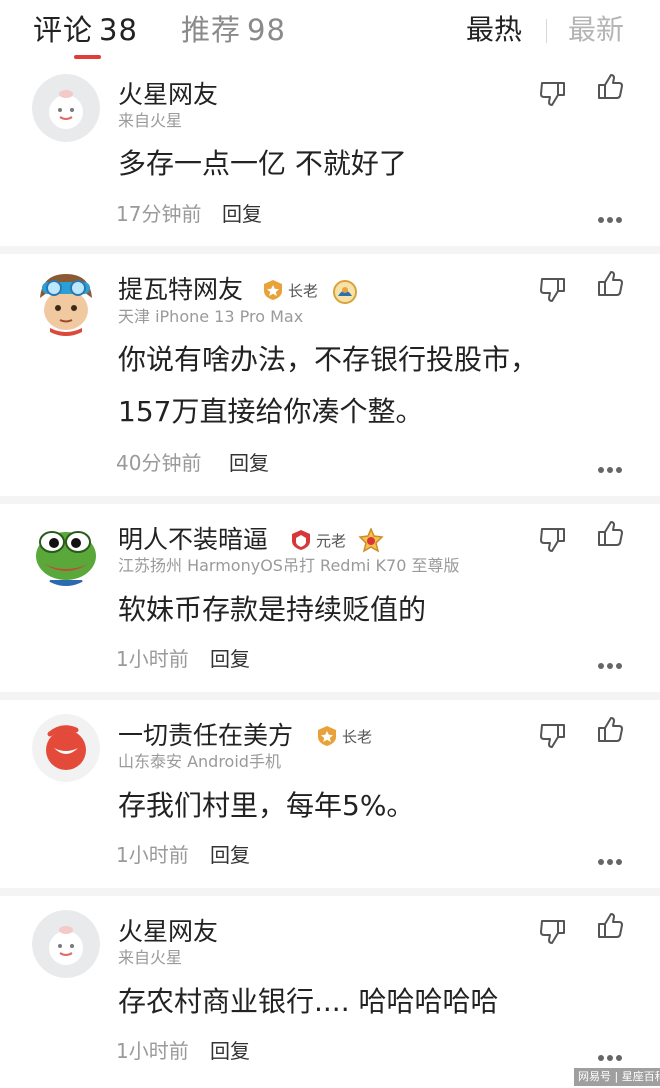  What do you see at coordinates (617, 1077) in the screenshot?
I see `watermark: 网易号 | 星座百科` at bounding box center [617, 1077].